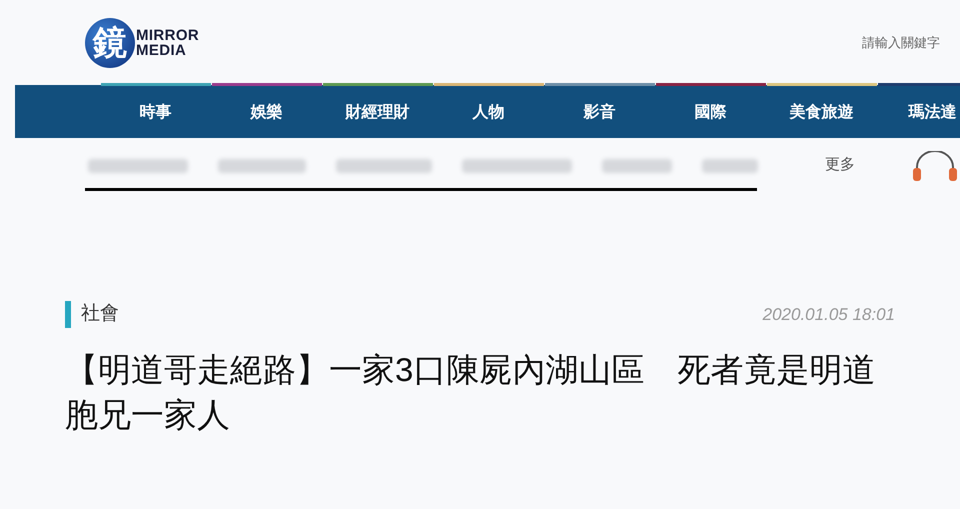 The height and width of the screenshot is (509, 960). Describe the element at coordinates (828, 315) in the screenshot. I see `article-date: 2020.01.05 18:01` at that location.